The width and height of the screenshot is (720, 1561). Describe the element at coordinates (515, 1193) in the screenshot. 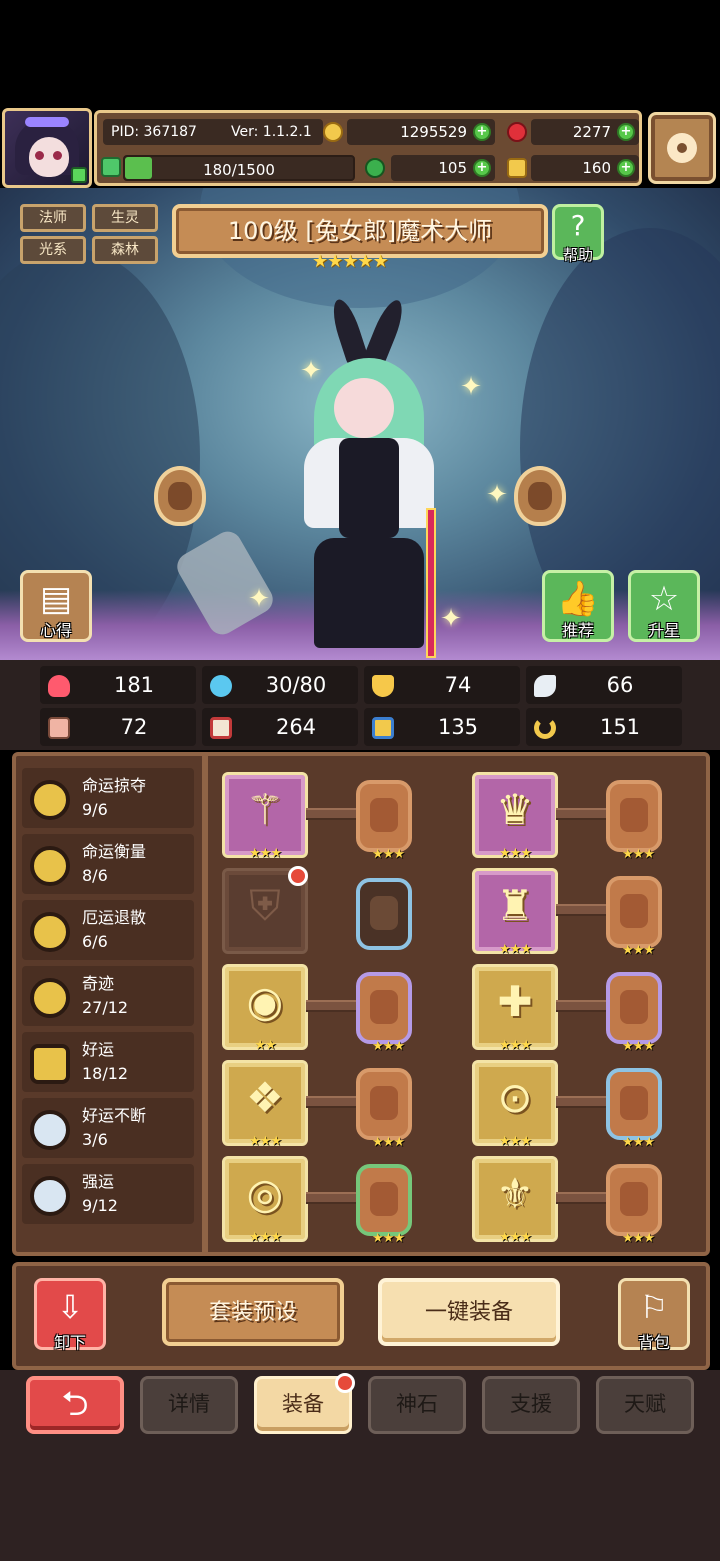

I see `boots-icon: ⚜` at that location.